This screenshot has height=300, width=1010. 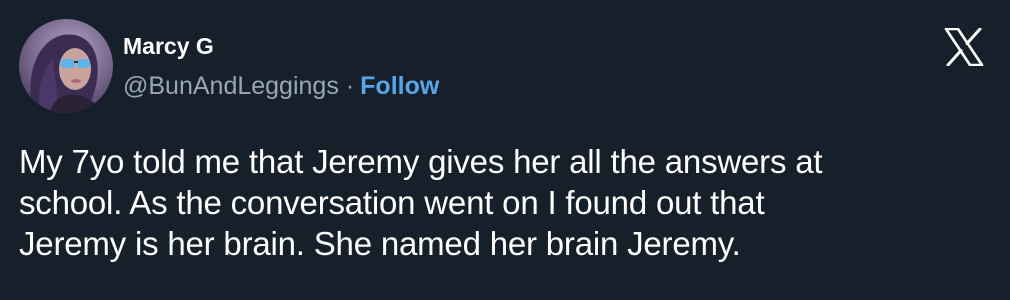 I want to click on author-handle: @BunAndLeggings, so click(x=231, y=86).